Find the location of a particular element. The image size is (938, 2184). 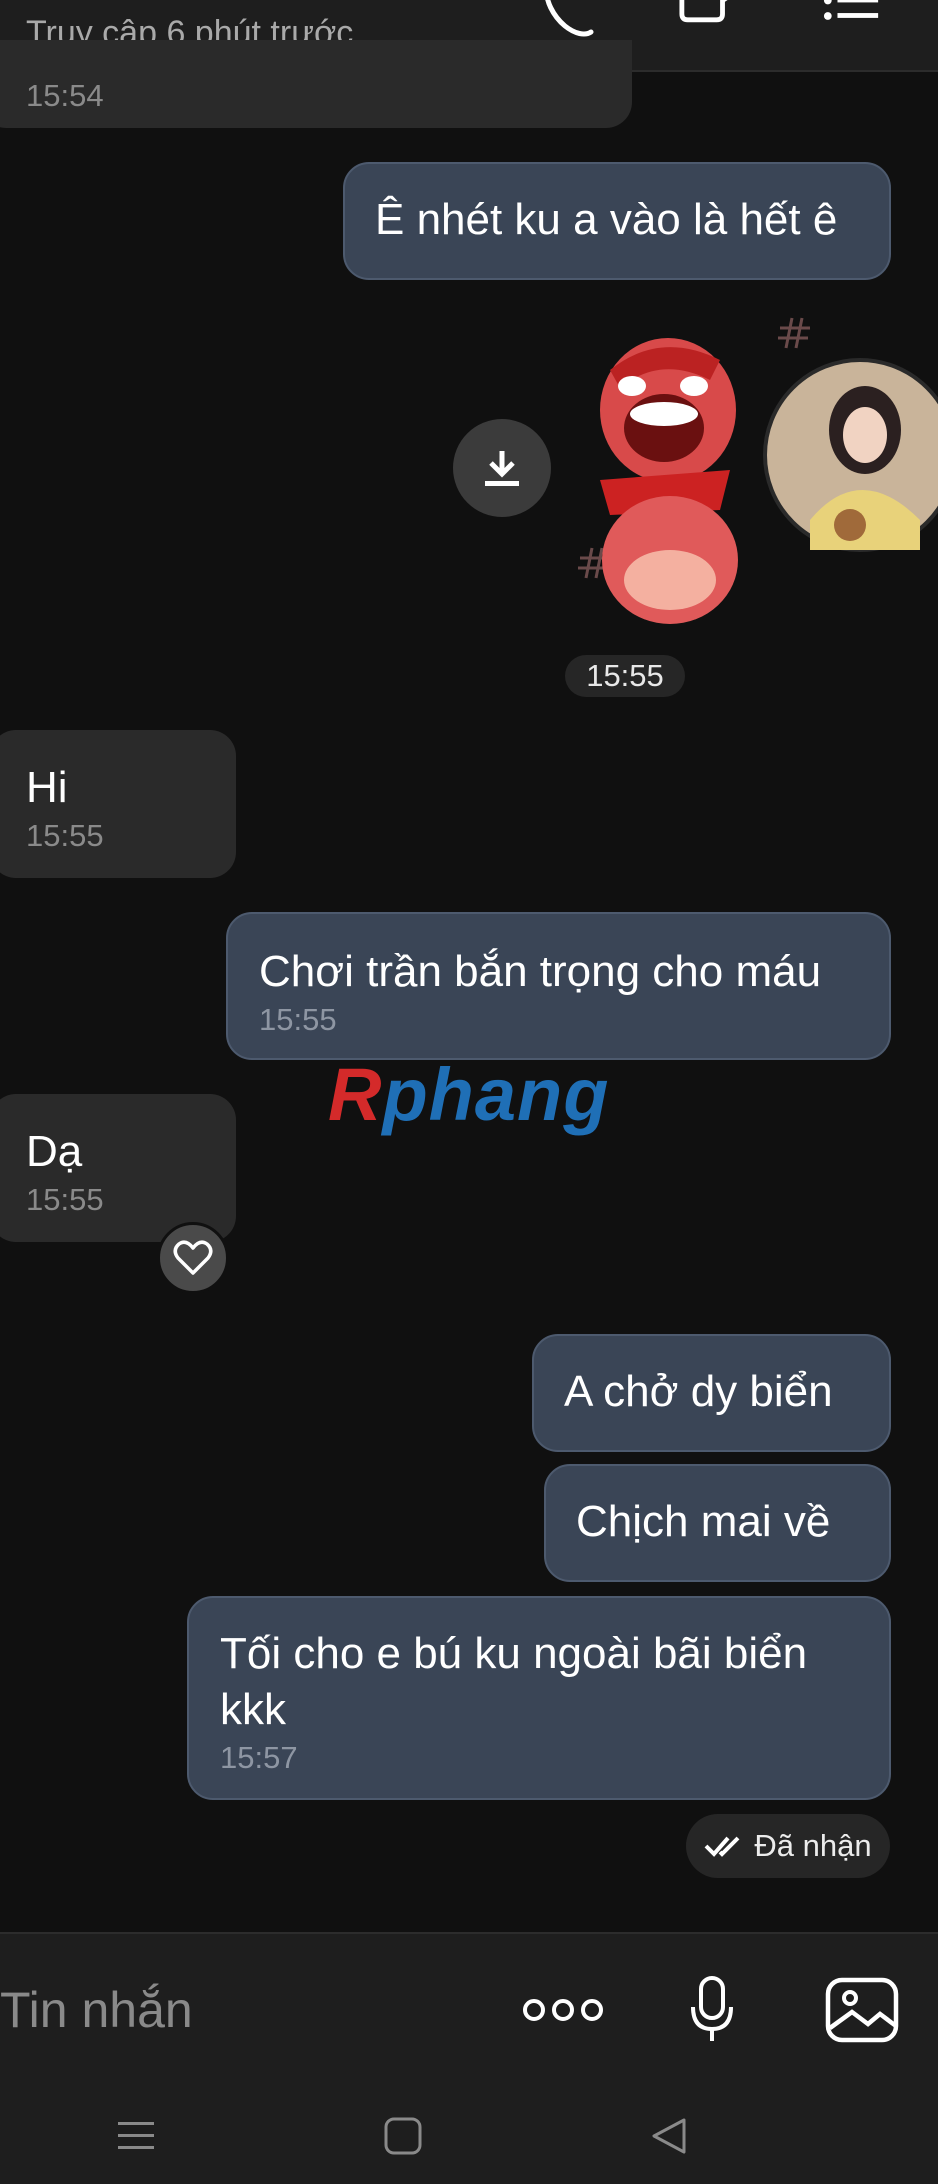

heart-icon is located at coordinates (193, 1257).